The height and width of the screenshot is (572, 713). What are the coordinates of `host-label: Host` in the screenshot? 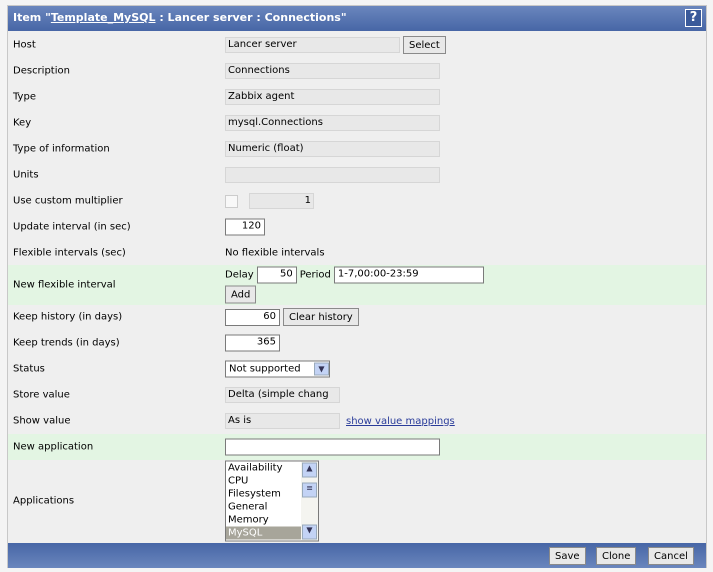 It's located at (24, 45).